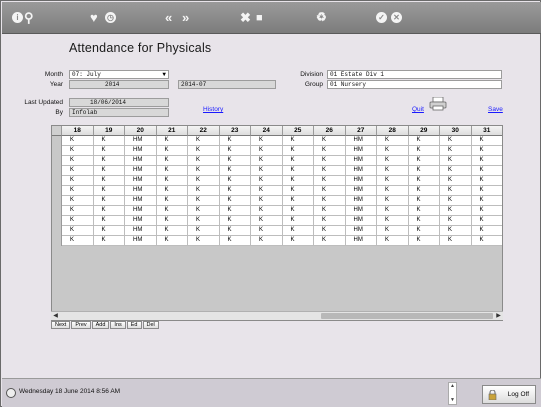 This screenshot has width=541, height=407. What do you see at coordinates (141, 131) in the screenshot?
I see `column-header: 20` at bounding box center [141, 131].